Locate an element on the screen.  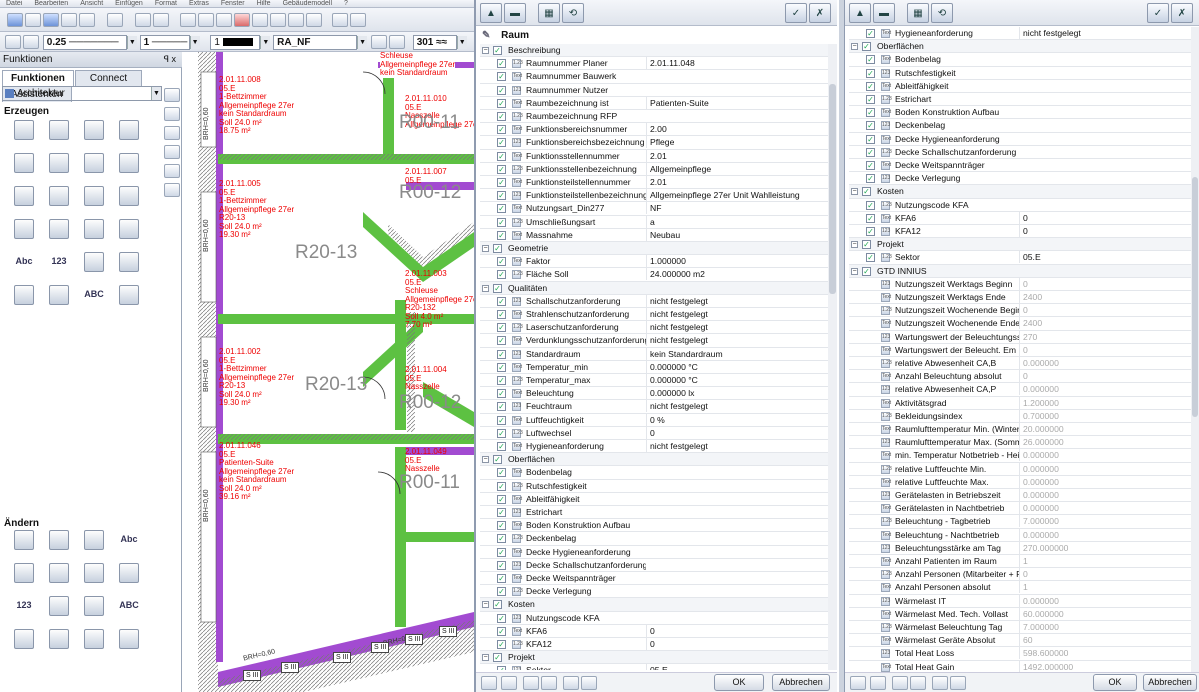
undo-icon is located at coordinates (142, 20).